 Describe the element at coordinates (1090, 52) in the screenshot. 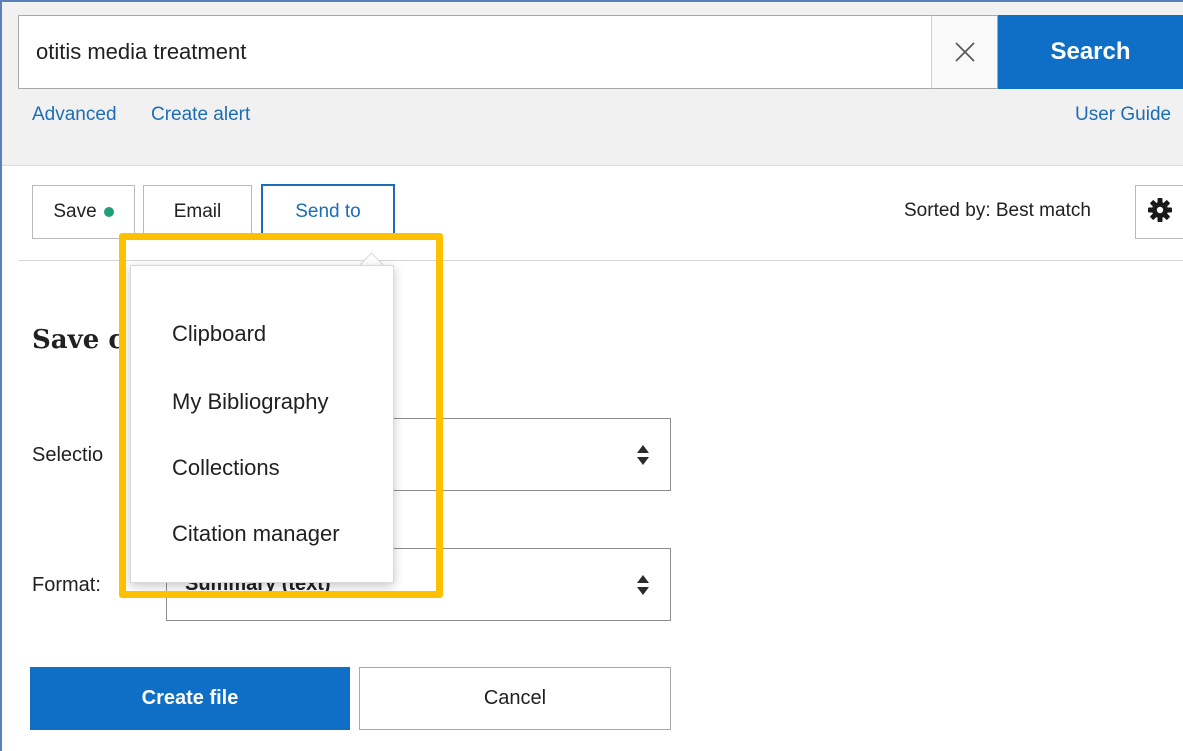

I see `search-button: Search` at that location.